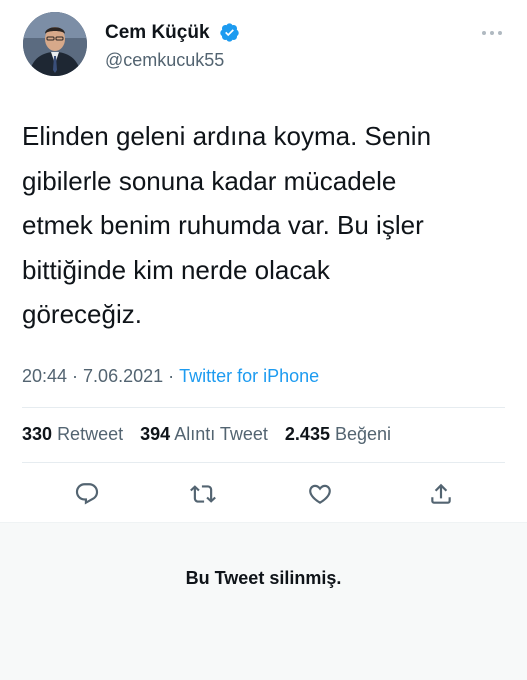 The width and height of the screenshot is (527, 680). I want to click on reply-button, so click(87, 494).